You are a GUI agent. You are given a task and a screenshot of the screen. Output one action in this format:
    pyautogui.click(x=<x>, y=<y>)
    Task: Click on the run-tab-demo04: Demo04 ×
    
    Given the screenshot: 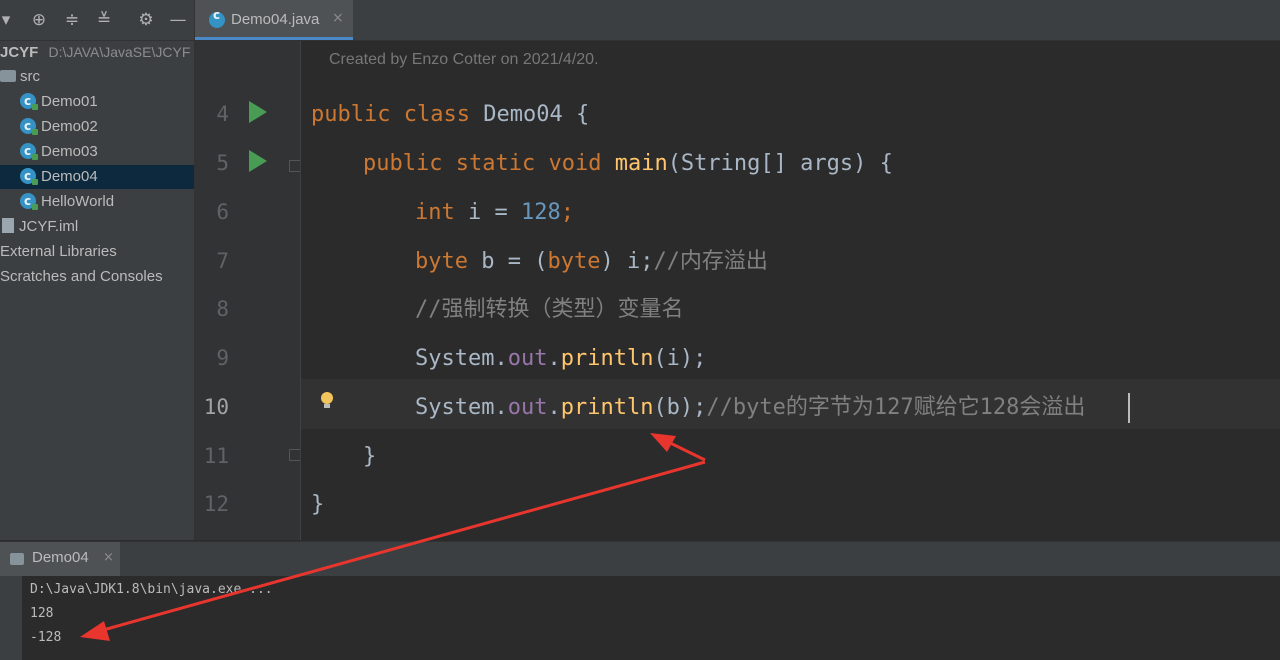 What is the action you would take?
    pyautogui.click(x=60, y=559)
    